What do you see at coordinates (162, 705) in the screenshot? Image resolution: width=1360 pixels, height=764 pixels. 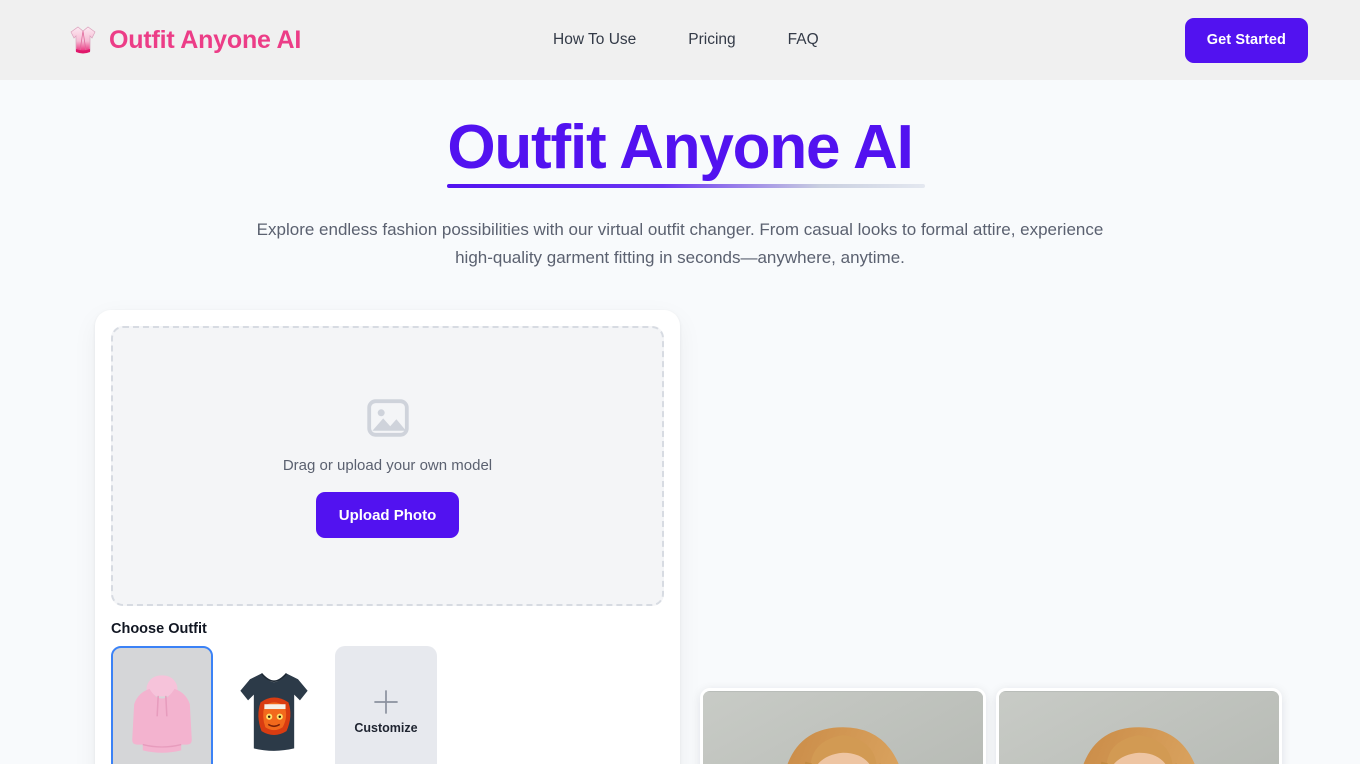 I see `outfit-pink-hoodie` at bounding box center [162, 705].